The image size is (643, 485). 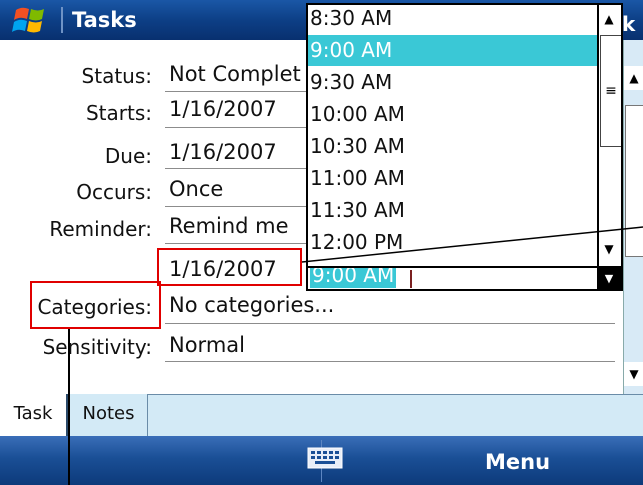 I want to click on reminder-leader-line, so click(x=472, y=244).